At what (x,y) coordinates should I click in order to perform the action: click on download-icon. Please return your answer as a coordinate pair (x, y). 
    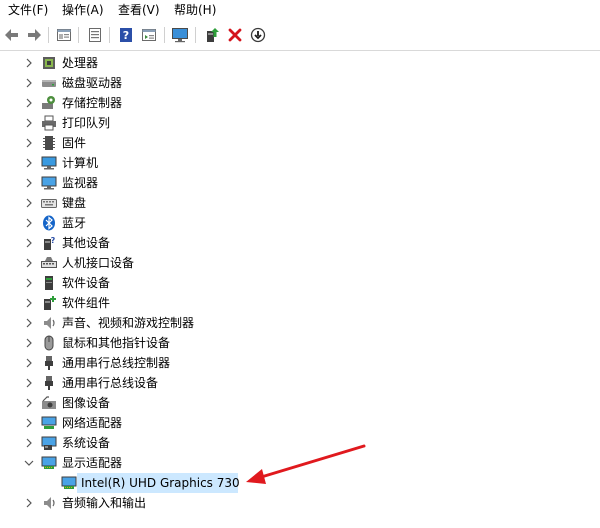
    Looking at the image, I should click on (258, 35).